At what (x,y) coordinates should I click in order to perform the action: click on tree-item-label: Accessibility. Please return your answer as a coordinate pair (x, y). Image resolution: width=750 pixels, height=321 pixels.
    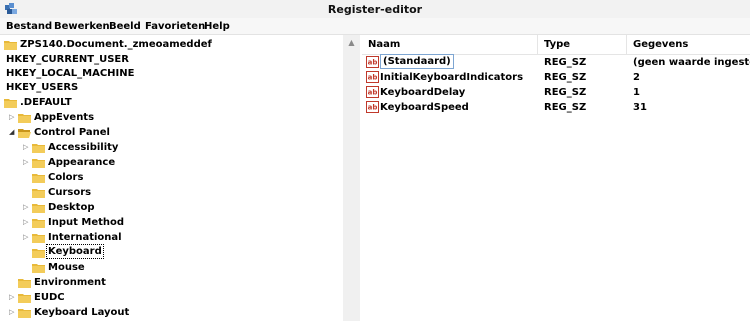
    Looking at the image, I should click on (83, 147).